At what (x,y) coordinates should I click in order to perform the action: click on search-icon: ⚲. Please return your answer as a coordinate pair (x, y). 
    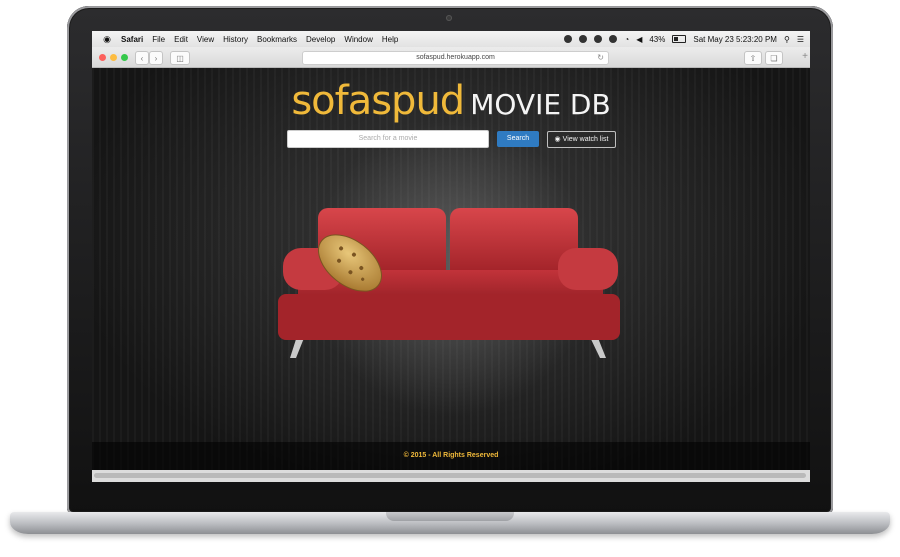
    Looking at the image, I should click on (787, 39).